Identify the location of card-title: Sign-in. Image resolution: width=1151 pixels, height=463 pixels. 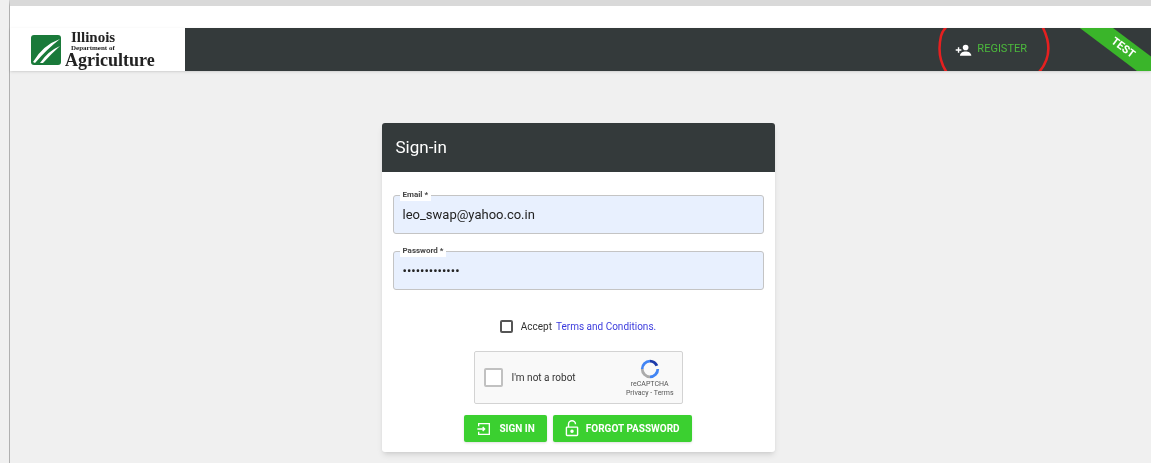
(421, 147).